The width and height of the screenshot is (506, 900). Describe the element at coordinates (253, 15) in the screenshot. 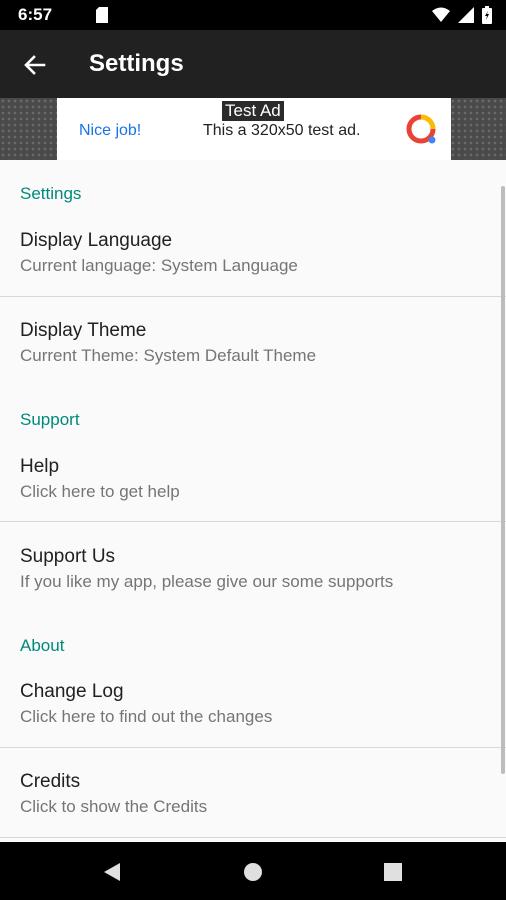

I see `status-bar: 6:57` at that location.